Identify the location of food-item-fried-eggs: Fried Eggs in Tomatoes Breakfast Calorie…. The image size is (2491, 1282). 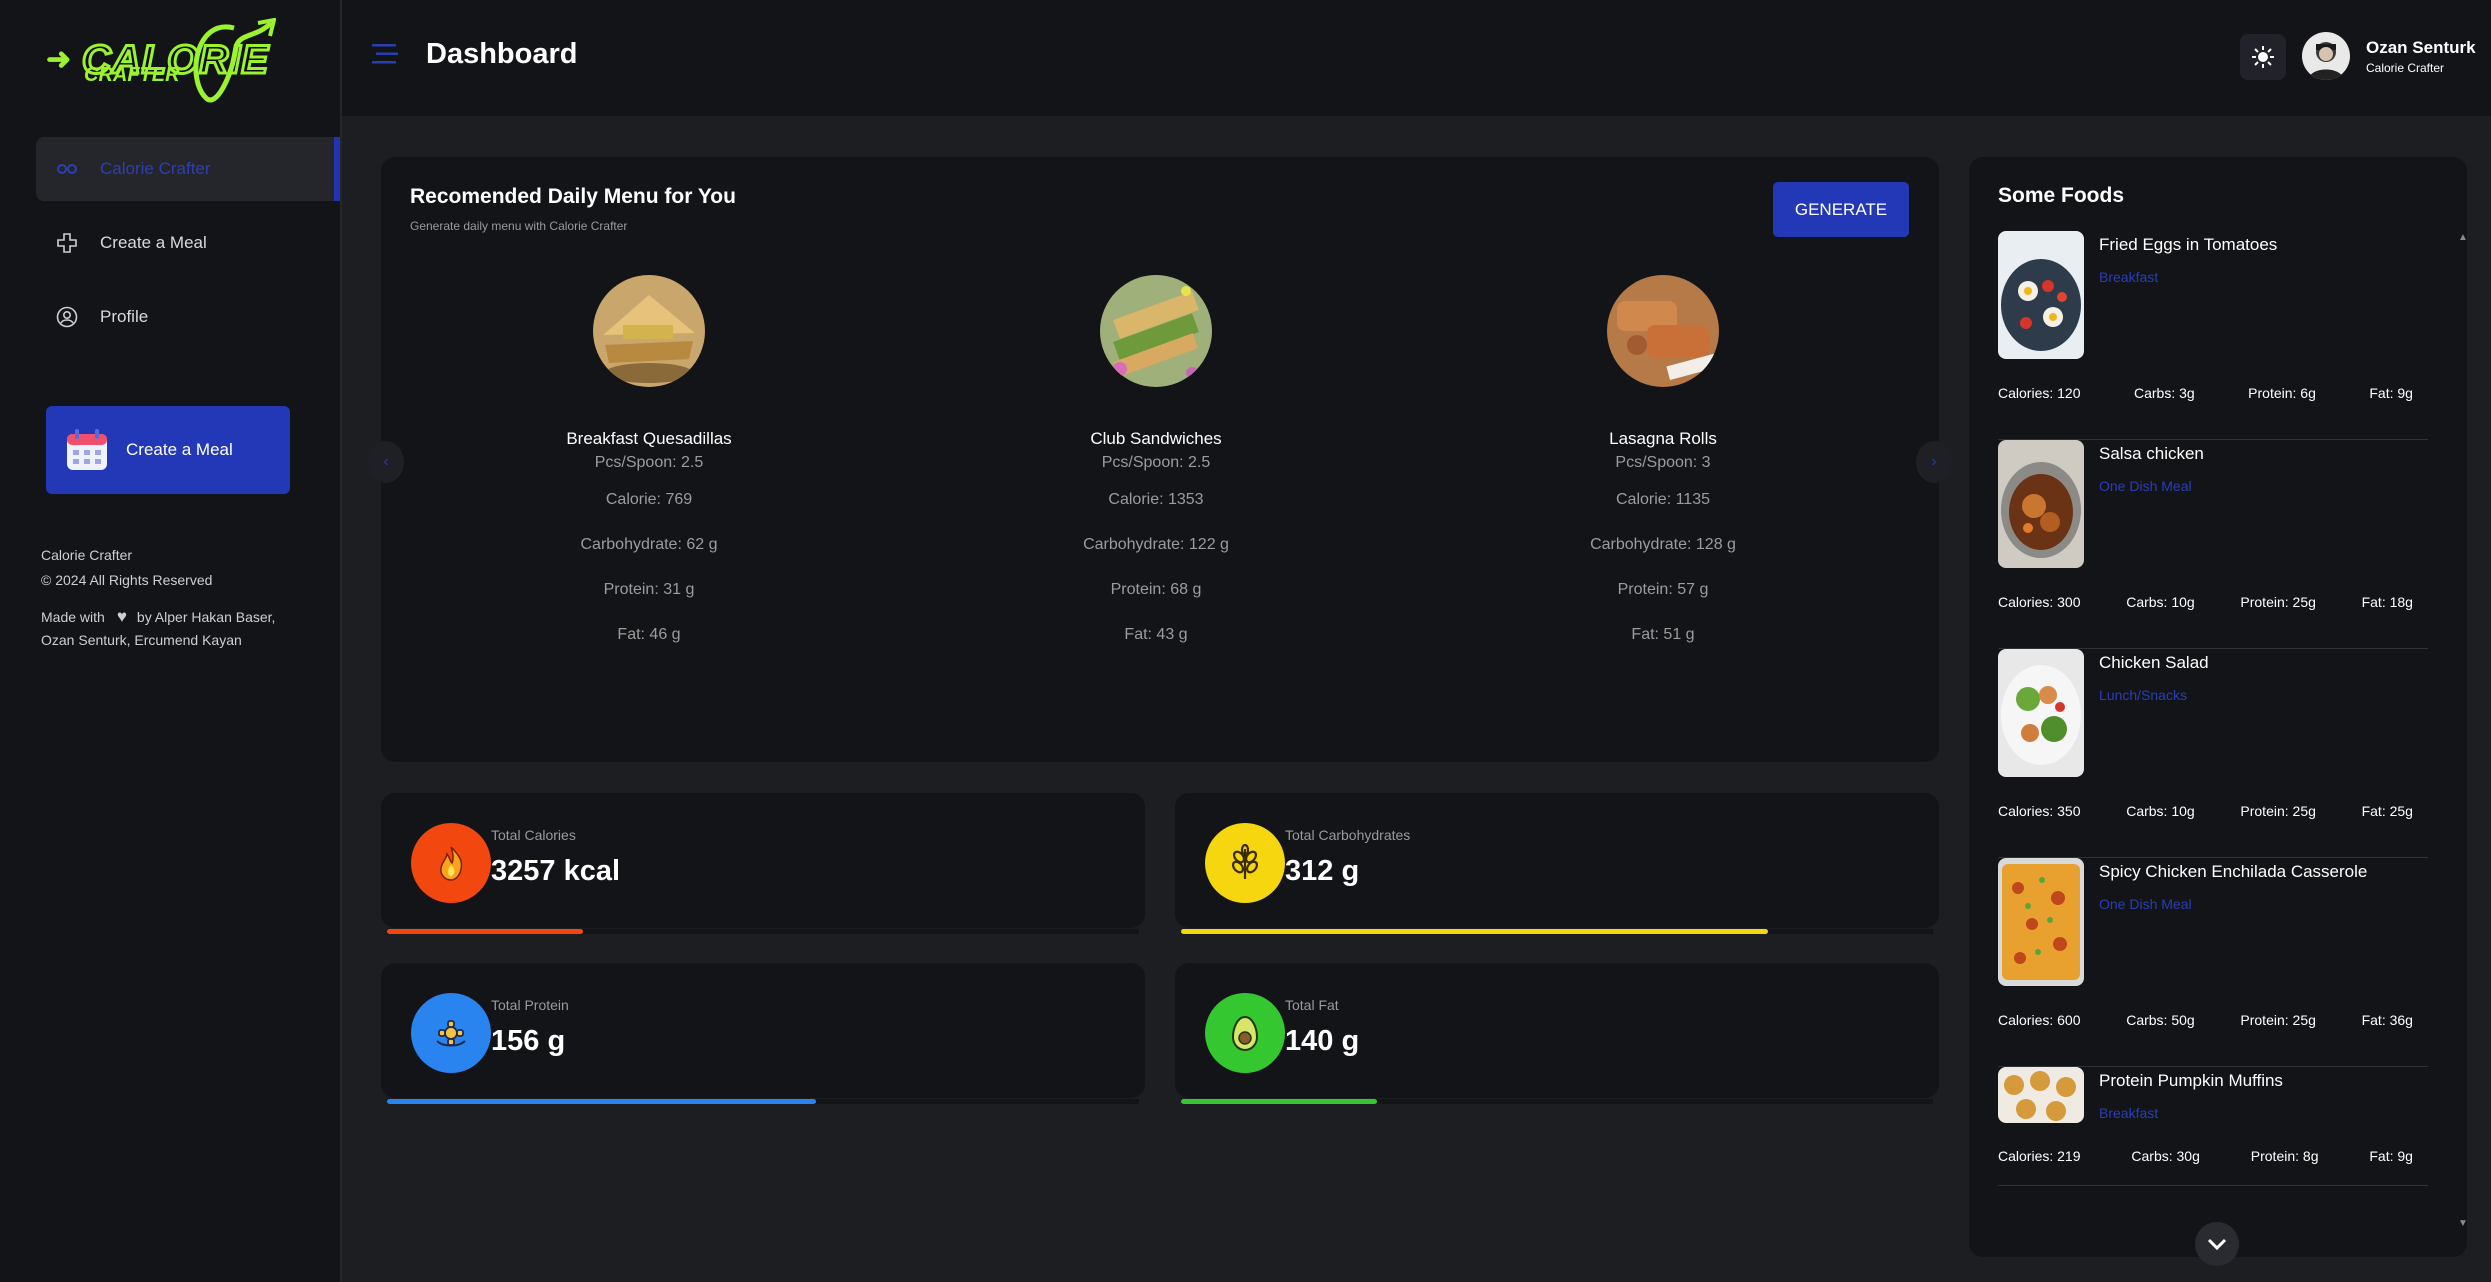
(2213, 335).